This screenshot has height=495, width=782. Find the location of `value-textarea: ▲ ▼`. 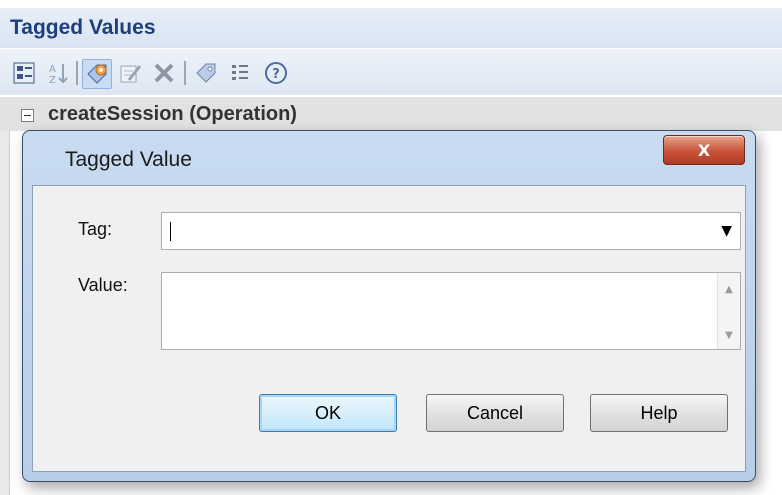

value-textarea: ▲ ▼ is located at coordinates (451, 311).